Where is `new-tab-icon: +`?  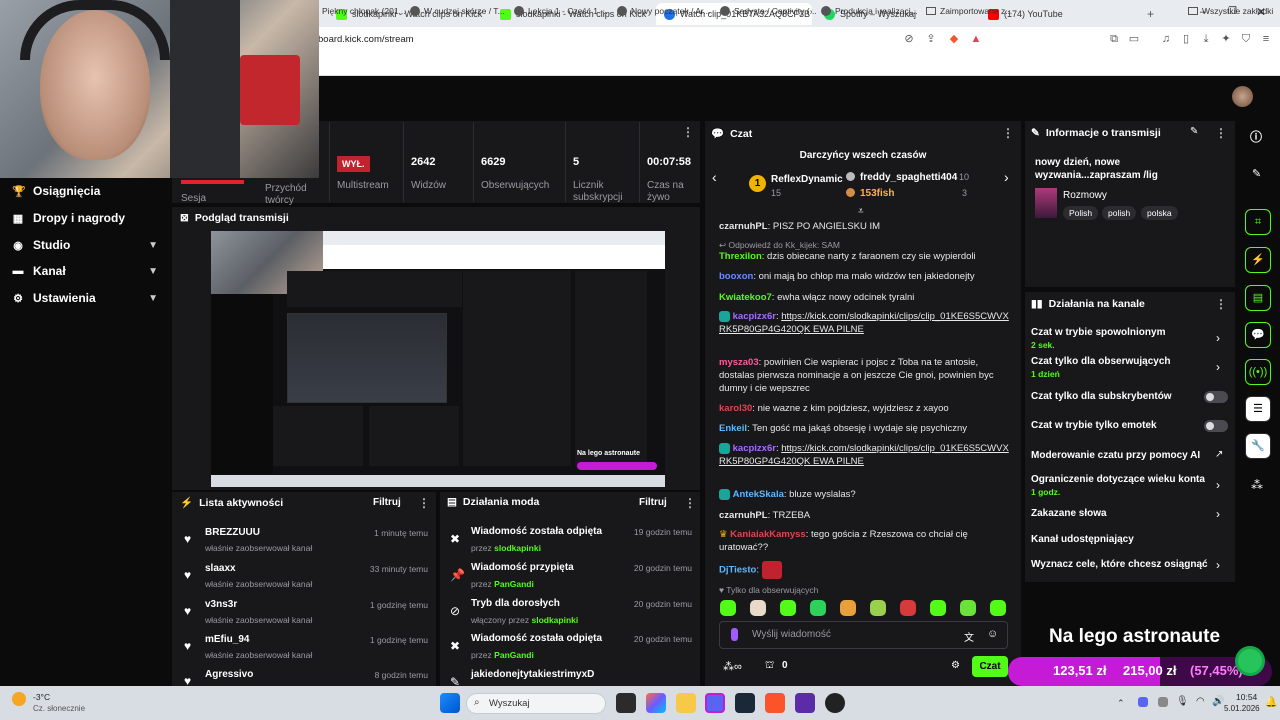
new-tab-icon: + is located at coordinates (1150, 14).